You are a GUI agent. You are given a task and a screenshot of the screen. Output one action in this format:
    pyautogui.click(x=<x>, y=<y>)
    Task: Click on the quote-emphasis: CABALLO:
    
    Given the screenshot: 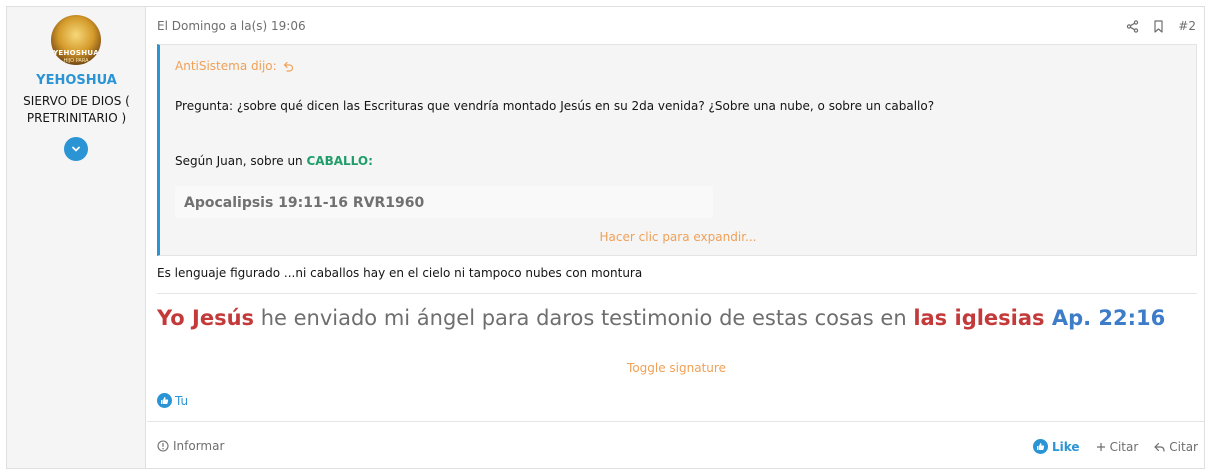 What is the action you would take?
    pyautogui.click(x=339, y=161)
    